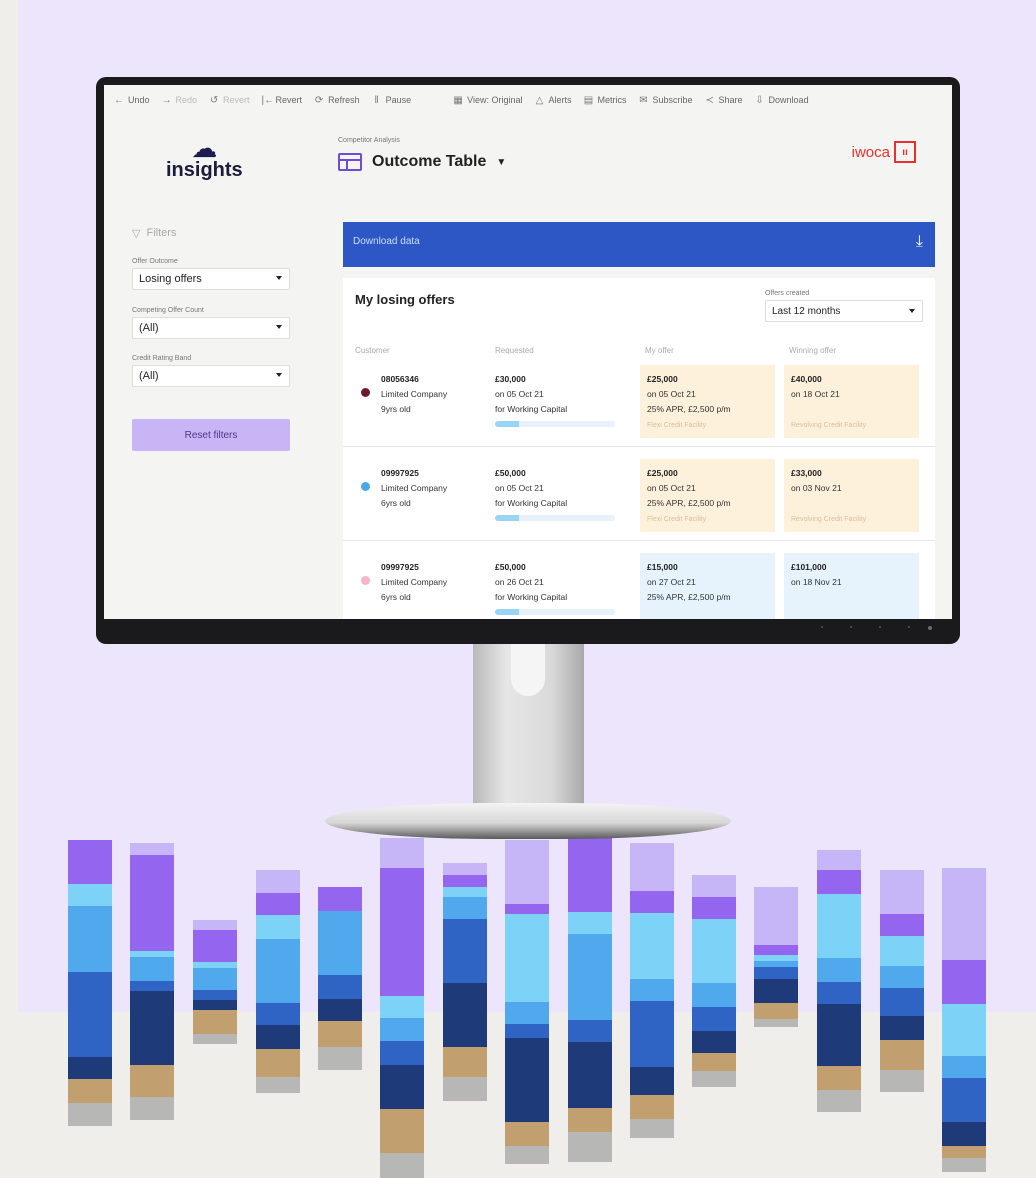 The image size is (1036, 1178). I want to click on toolbar-item-view-original: ▦ View: Original, so click(487, 100).